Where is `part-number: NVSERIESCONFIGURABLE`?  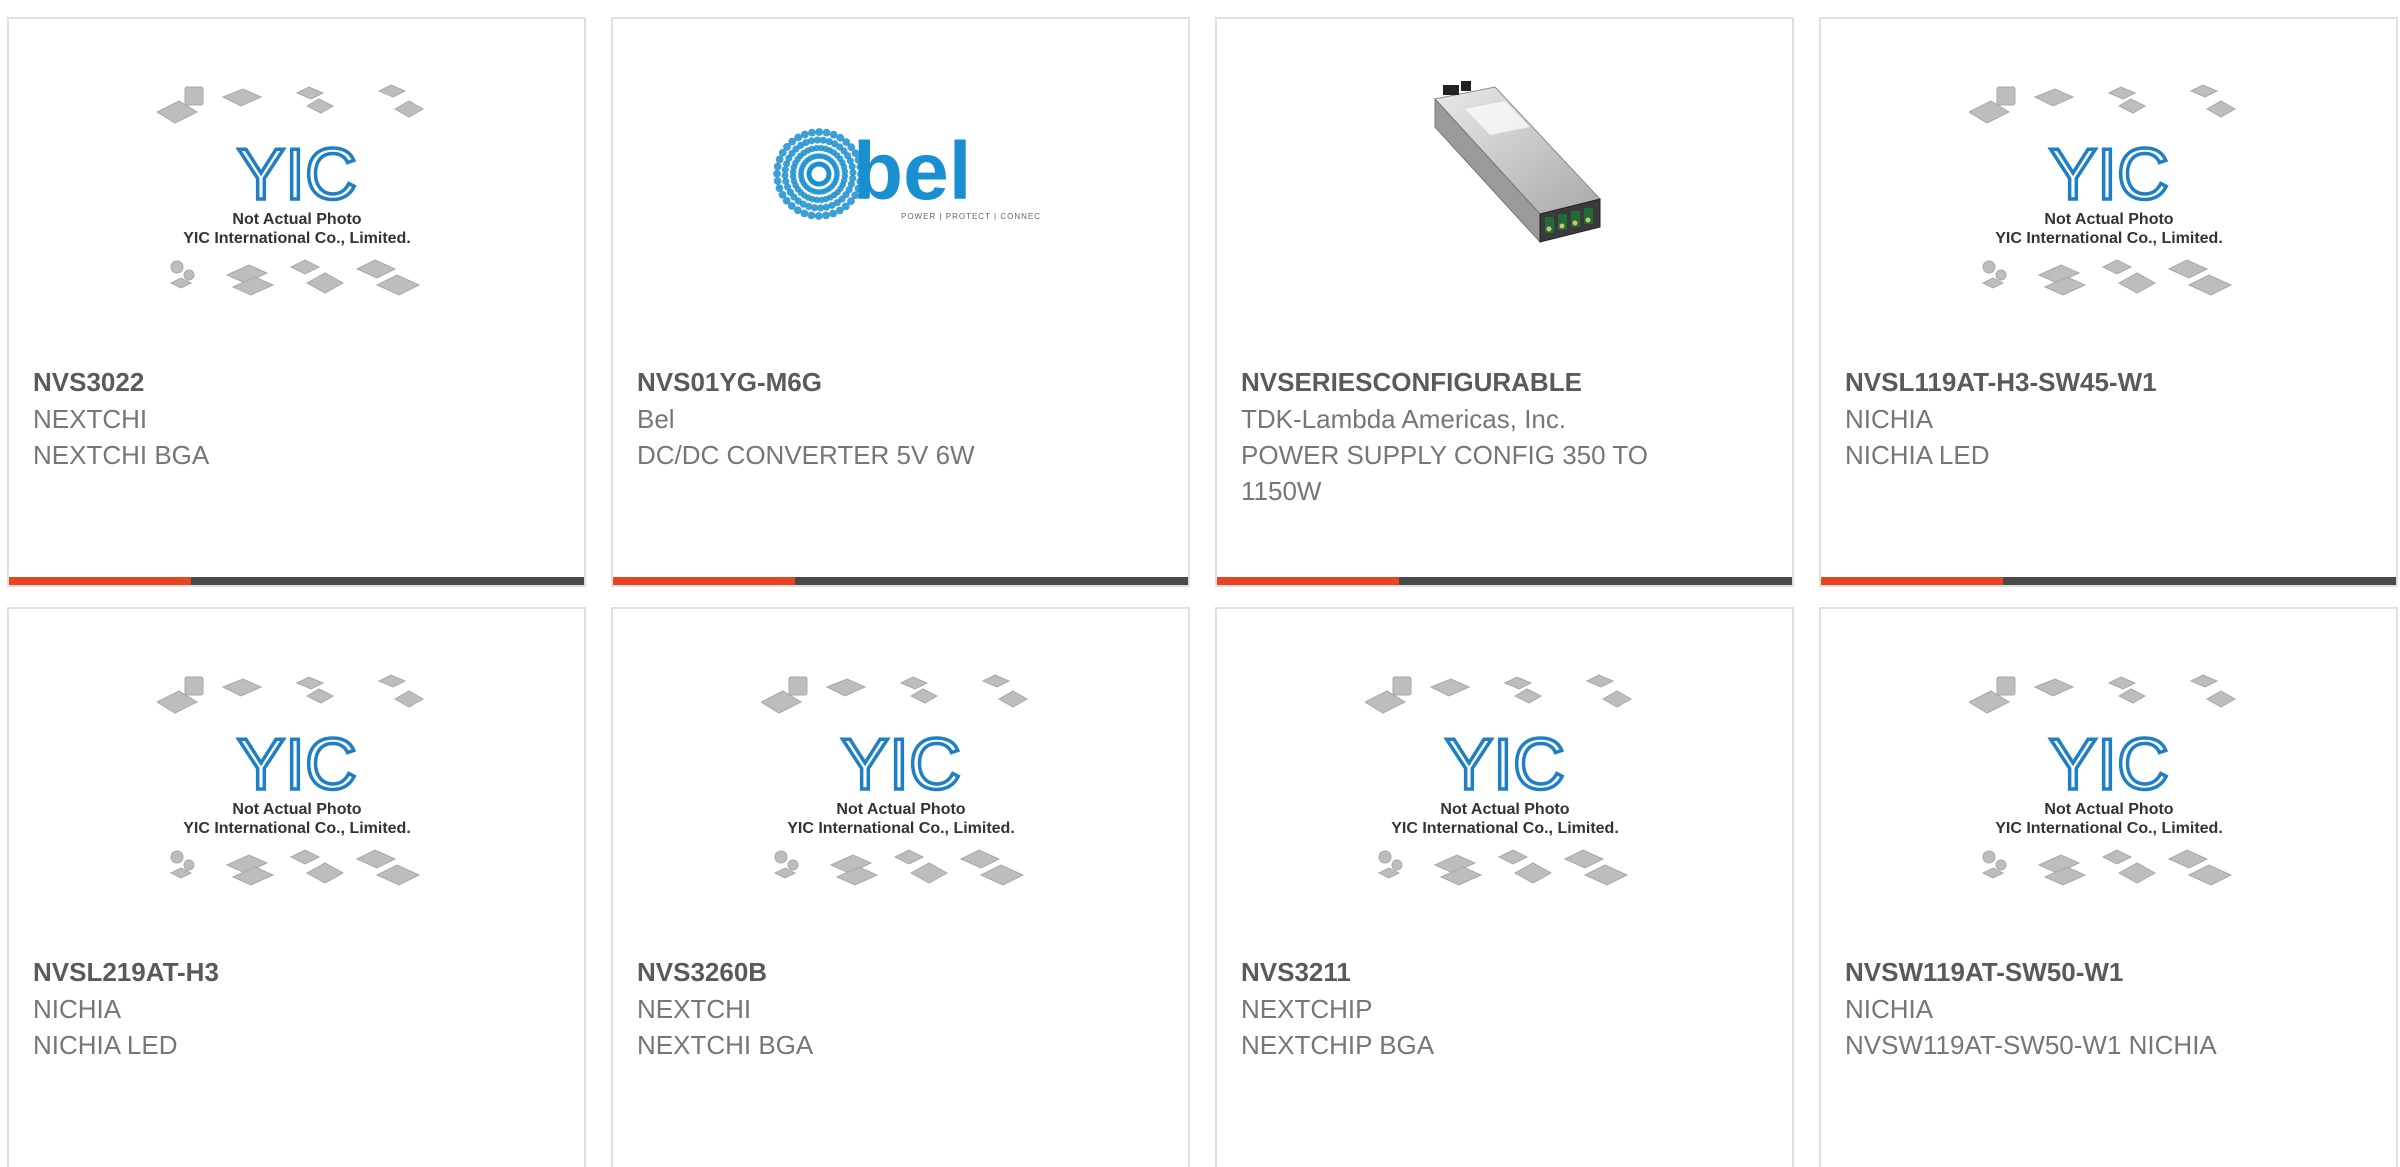
part-number: NVSERIESCONFIGURABLE is located at coordinates (1504, 382).